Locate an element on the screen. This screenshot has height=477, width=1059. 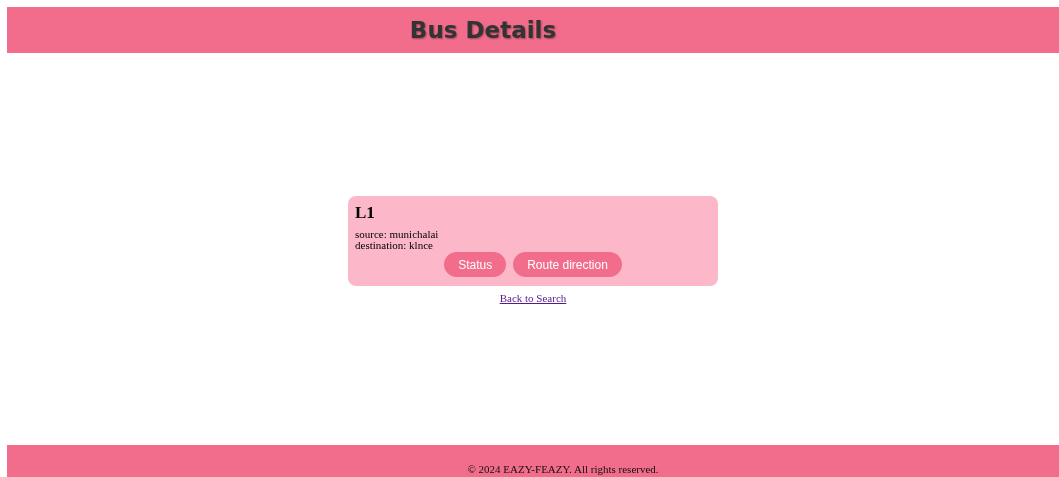
back-link: Back to Search is located at coordinates (533, 298).